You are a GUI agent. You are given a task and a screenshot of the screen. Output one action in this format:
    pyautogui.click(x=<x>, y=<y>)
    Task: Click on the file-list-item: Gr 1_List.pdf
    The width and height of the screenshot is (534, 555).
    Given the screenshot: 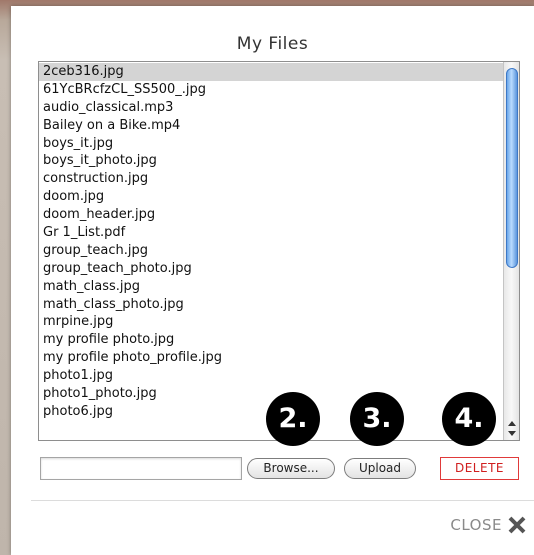 What is the action you would take?
    pyautogui.click(x=271, y=233)
    